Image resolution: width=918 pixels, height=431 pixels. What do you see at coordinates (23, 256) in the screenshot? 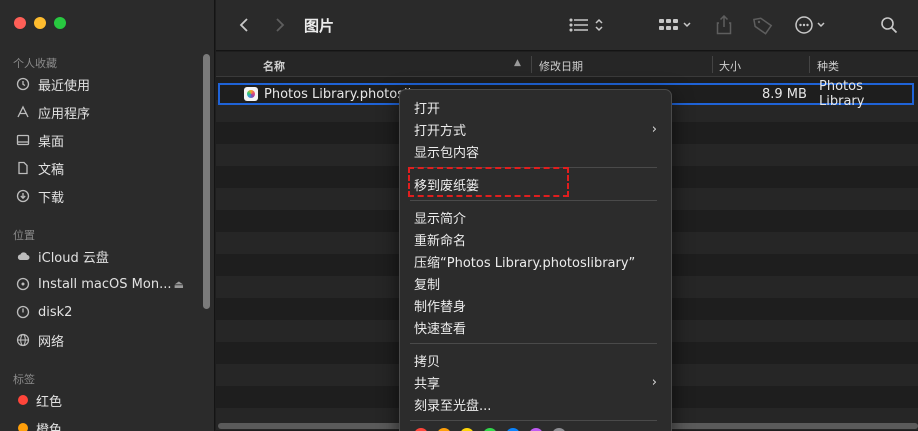
I see `cloud-icon` at bounding box center [23, 256].